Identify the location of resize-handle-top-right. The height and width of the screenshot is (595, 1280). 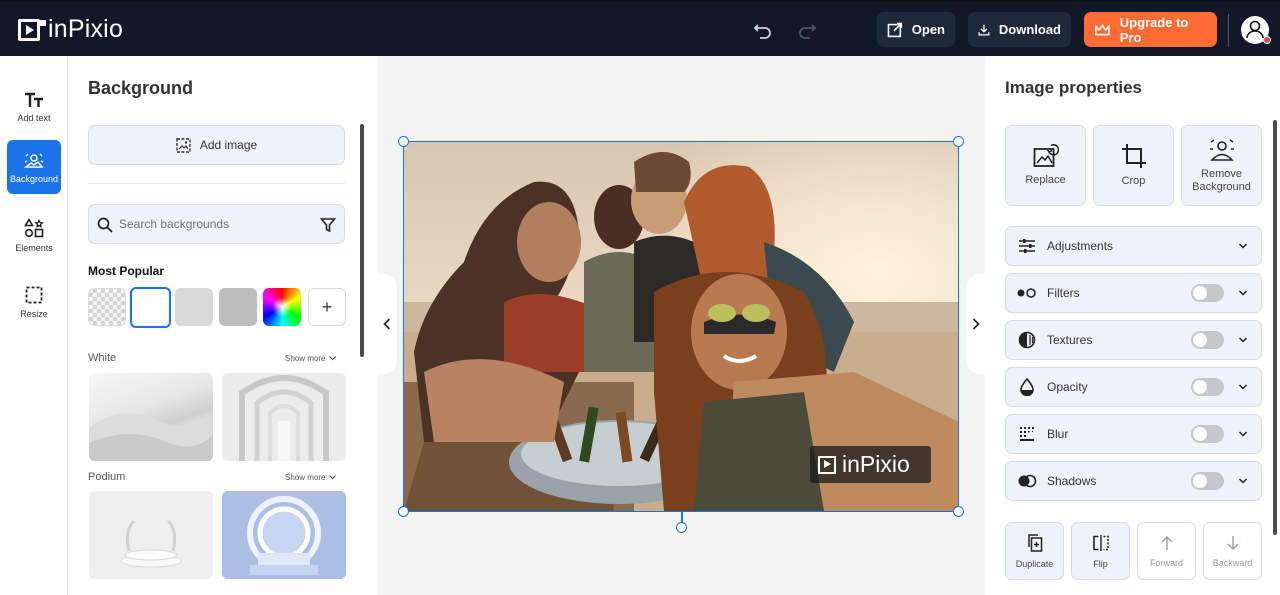
(958, 141).